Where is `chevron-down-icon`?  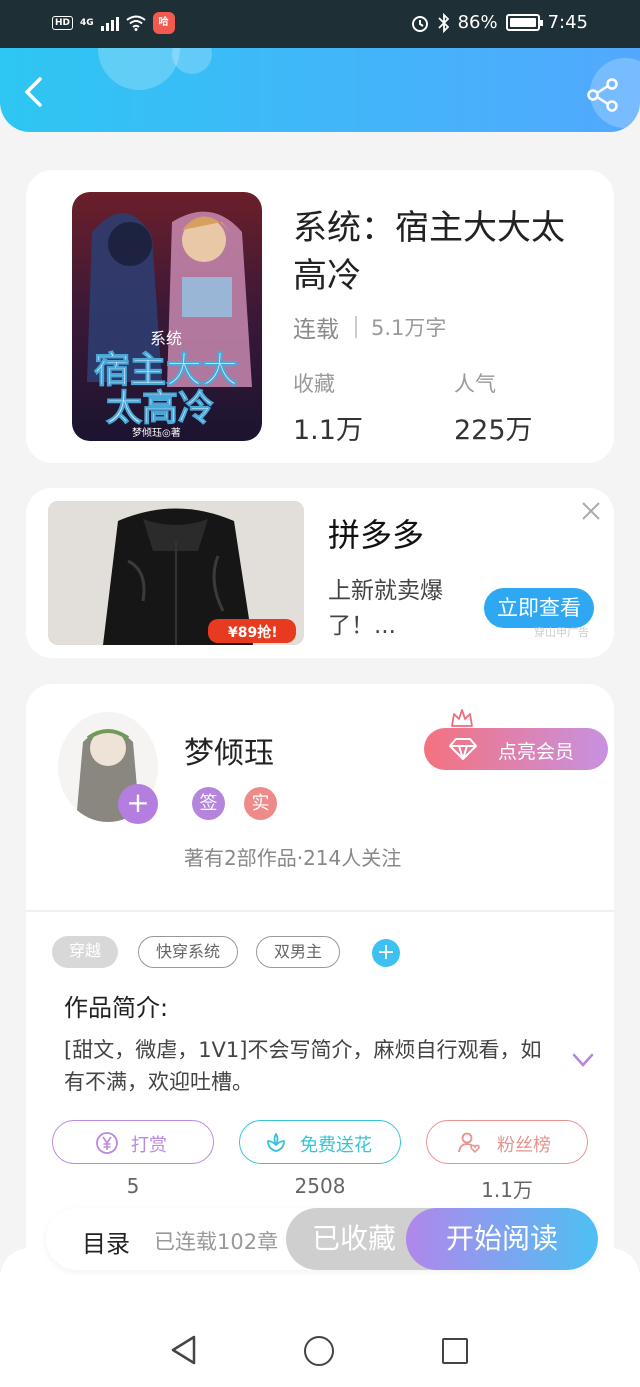
chevron-down-icon is located at coordinates (583, 1060).